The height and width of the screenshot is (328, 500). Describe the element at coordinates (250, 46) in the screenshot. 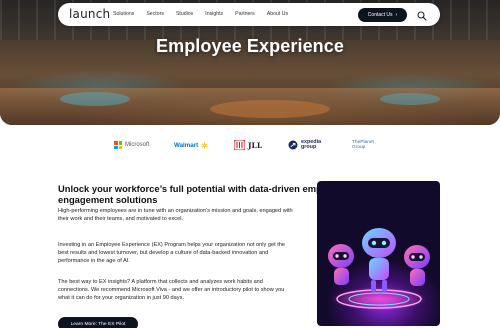

I see `page-title: Employee Experience` at that location.